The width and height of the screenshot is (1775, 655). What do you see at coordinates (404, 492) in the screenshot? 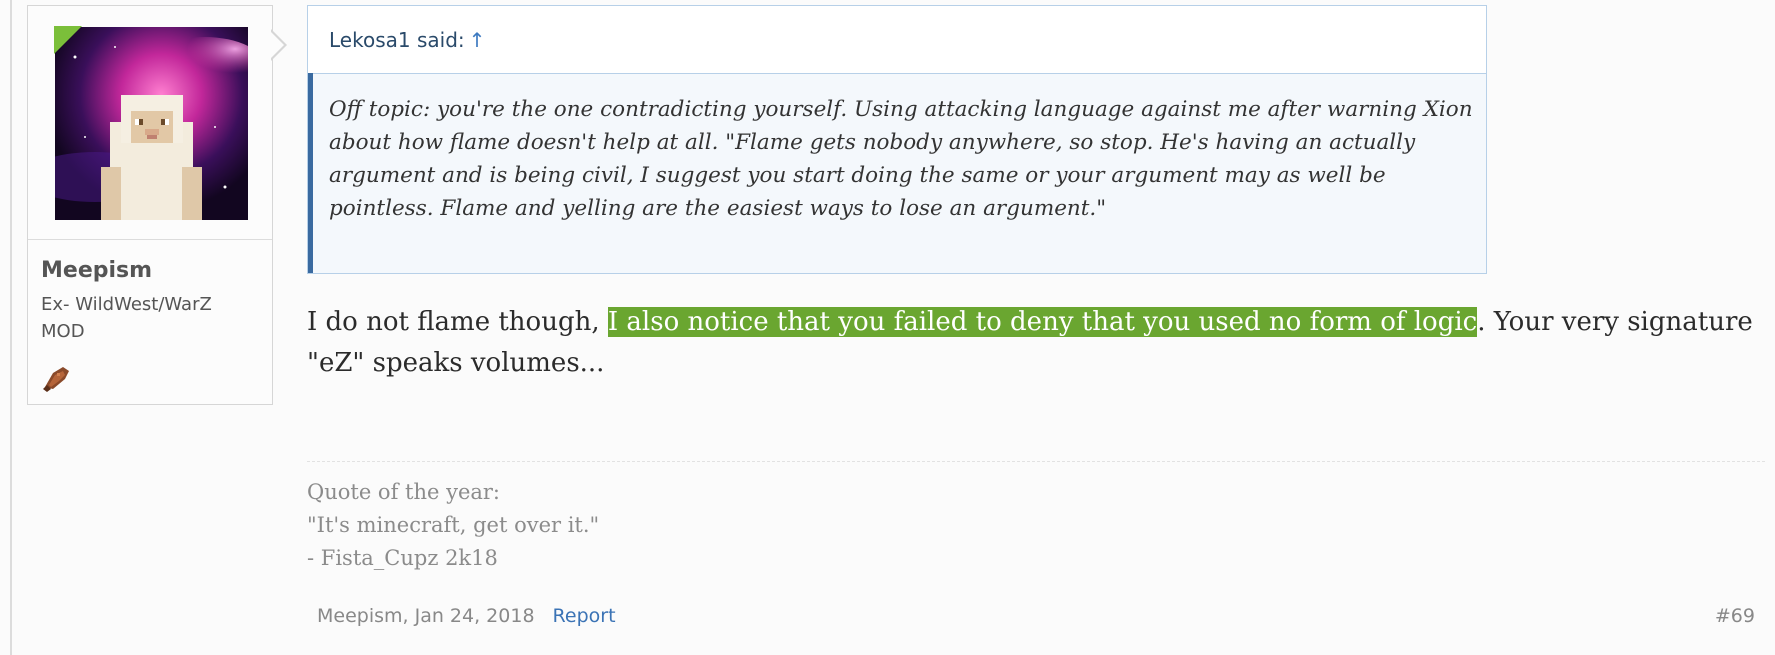
I see `signature-line-1: Quote of the year:` at bounding box center [404, 492].